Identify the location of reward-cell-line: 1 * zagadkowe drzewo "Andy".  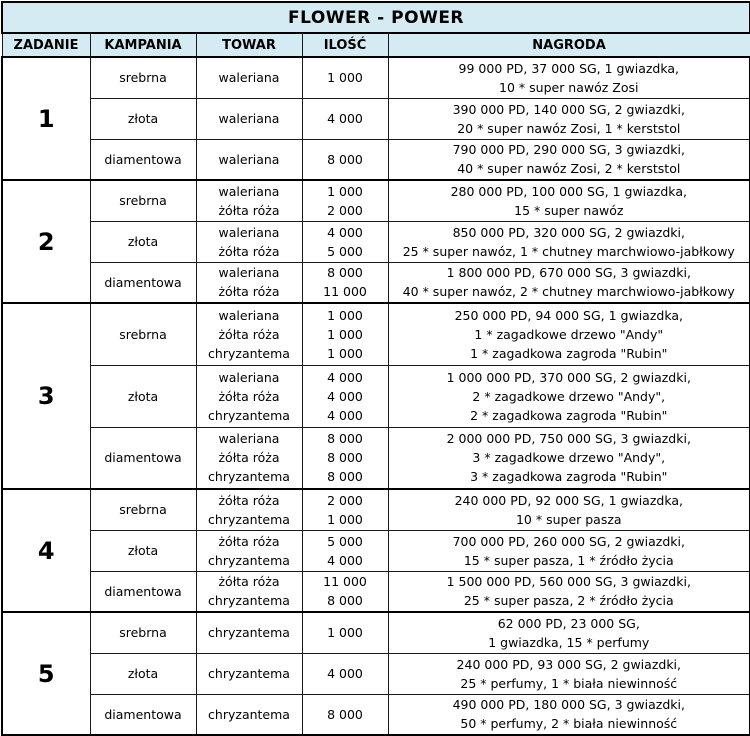
(569, 334).